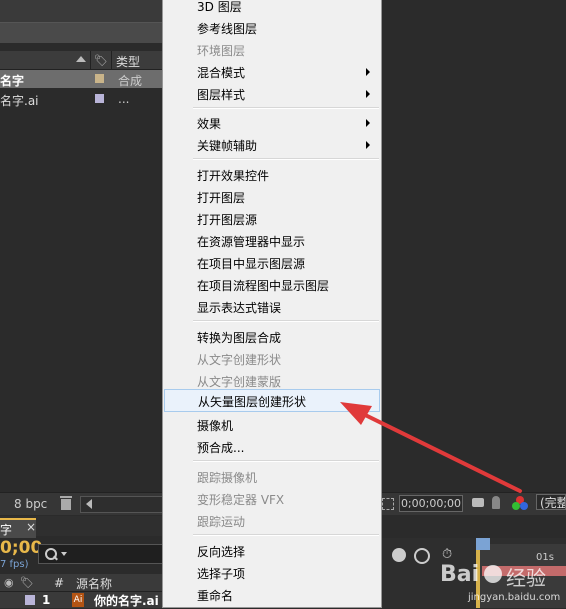  What do you see at coordinates (272, 197) in the screenshot?
I see `menu-item-open-layer: 打开图层` at bounding box center [272, 197].